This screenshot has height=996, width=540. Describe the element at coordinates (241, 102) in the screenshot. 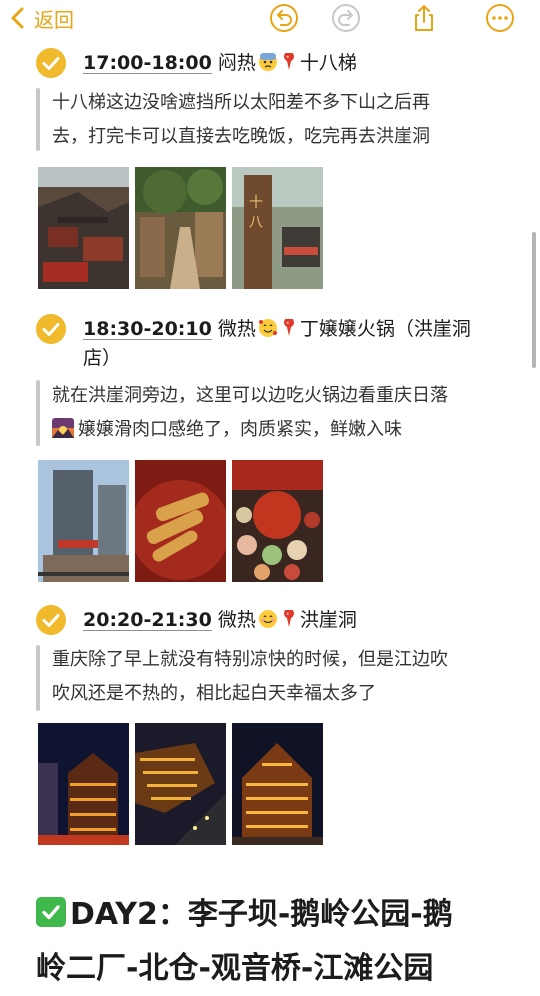

I see `note-line: 十八梯这边没啥遮挡所以太阳差不多下山之后再` at that location.